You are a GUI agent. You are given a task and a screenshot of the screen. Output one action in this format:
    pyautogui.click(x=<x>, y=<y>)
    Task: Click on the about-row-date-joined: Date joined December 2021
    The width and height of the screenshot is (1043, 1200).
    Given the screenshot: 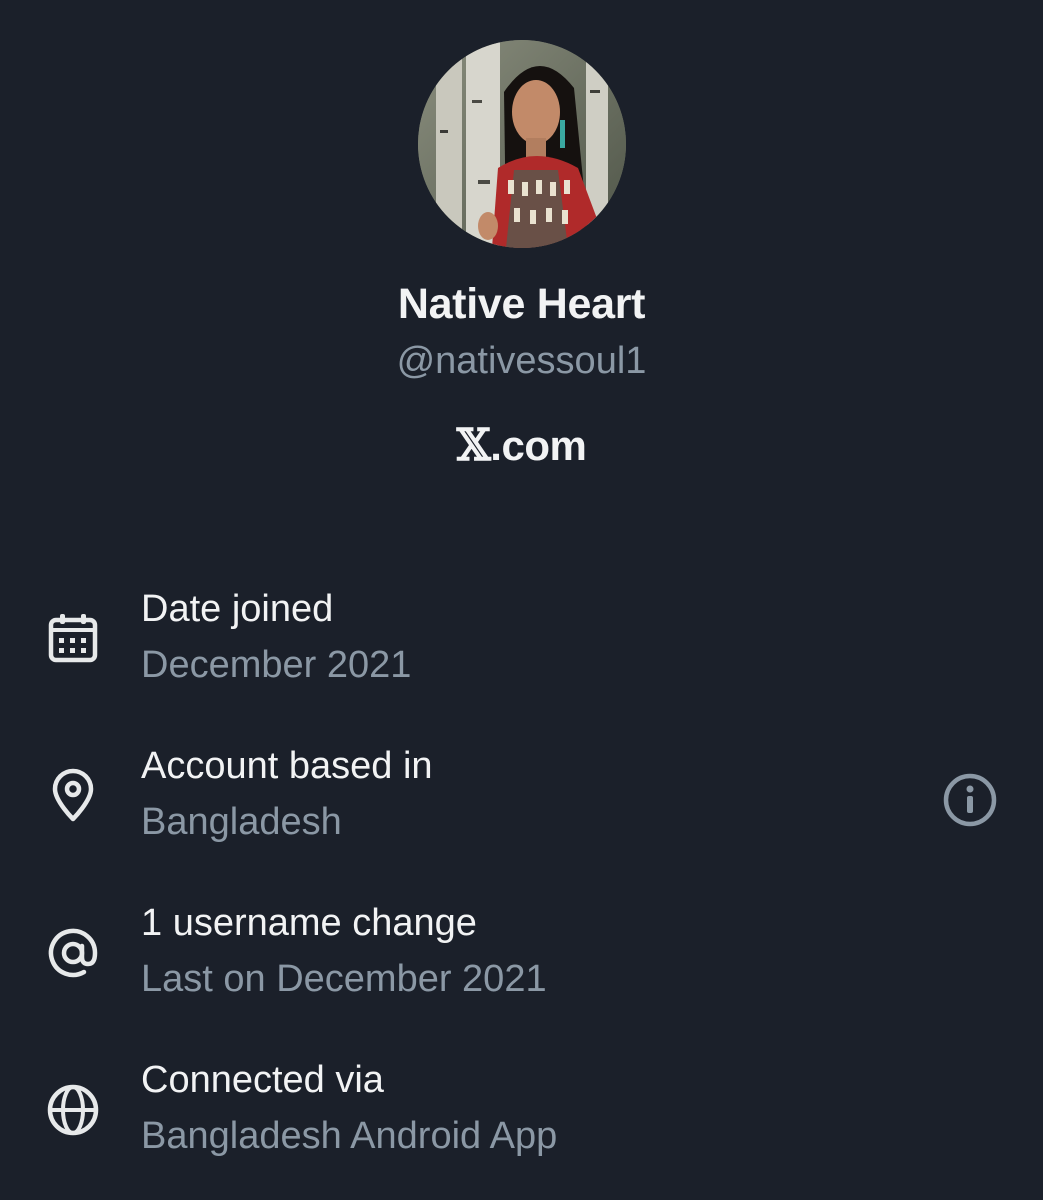 What is the action you would take?
    pyautogui.click(x=521, y=653)
    